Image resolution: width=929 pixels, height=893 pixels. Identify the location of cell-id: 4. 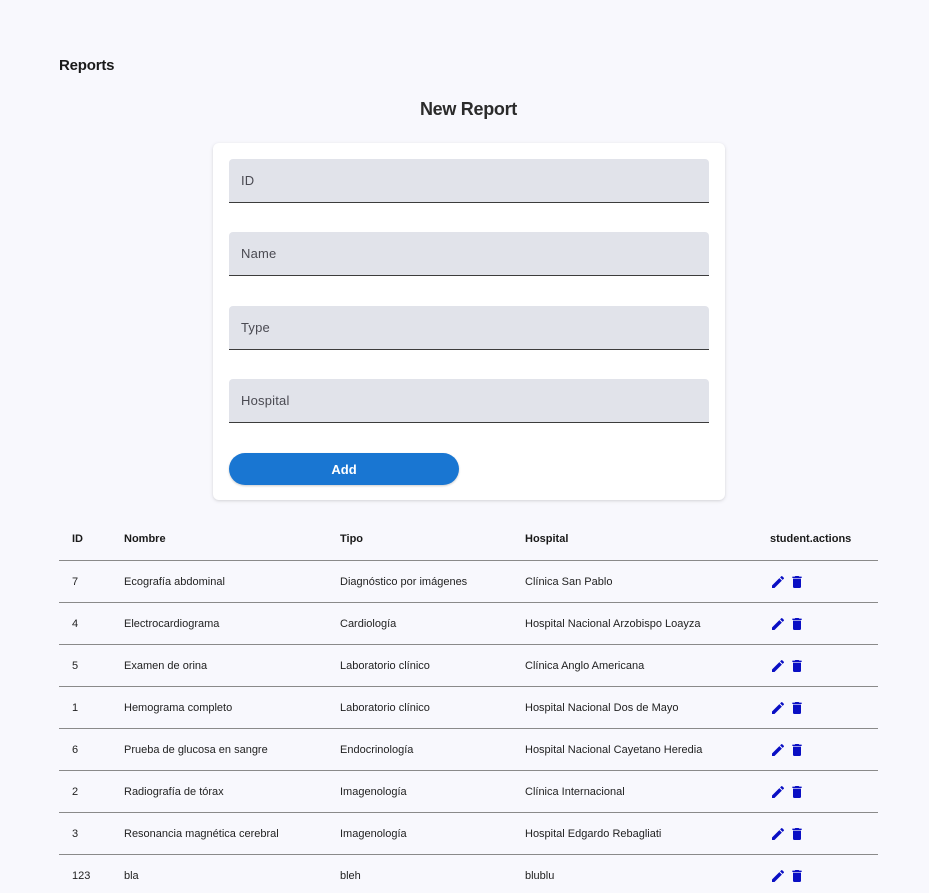
(91, 623).